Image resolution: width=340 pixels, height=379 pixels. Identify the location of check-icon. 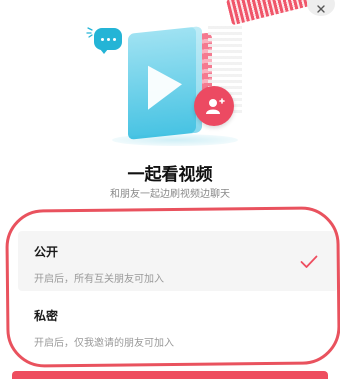
(309, 261).